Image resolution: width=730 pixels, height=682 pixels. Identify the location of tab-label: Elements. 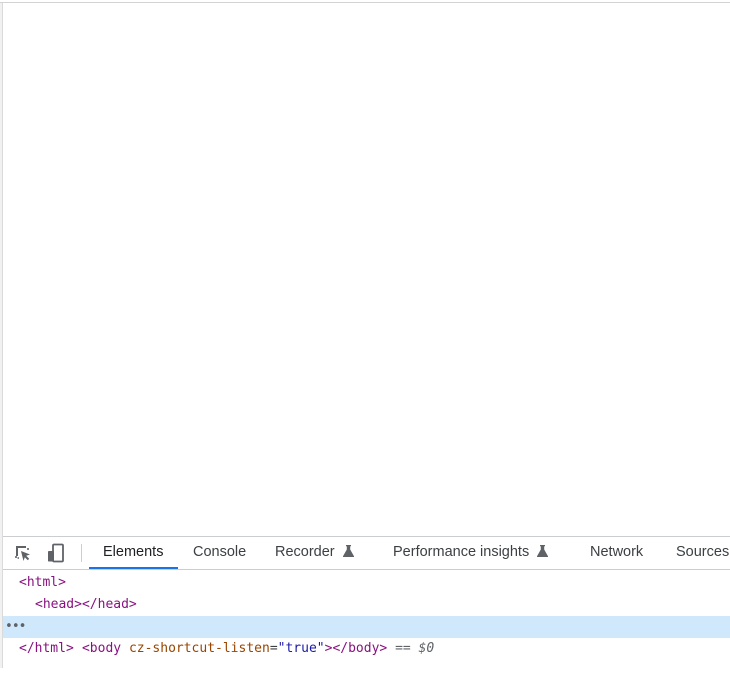
(133, 552).